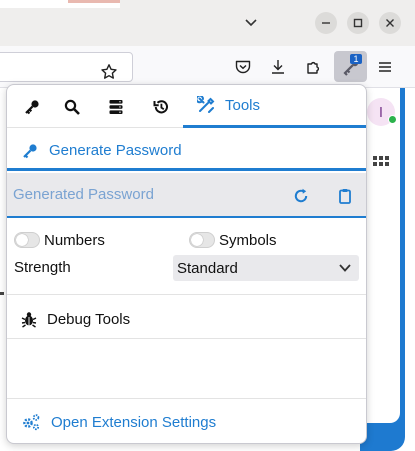  I want to click on open-extension-settings-label: Open Extension Settings, so click(134, 422).